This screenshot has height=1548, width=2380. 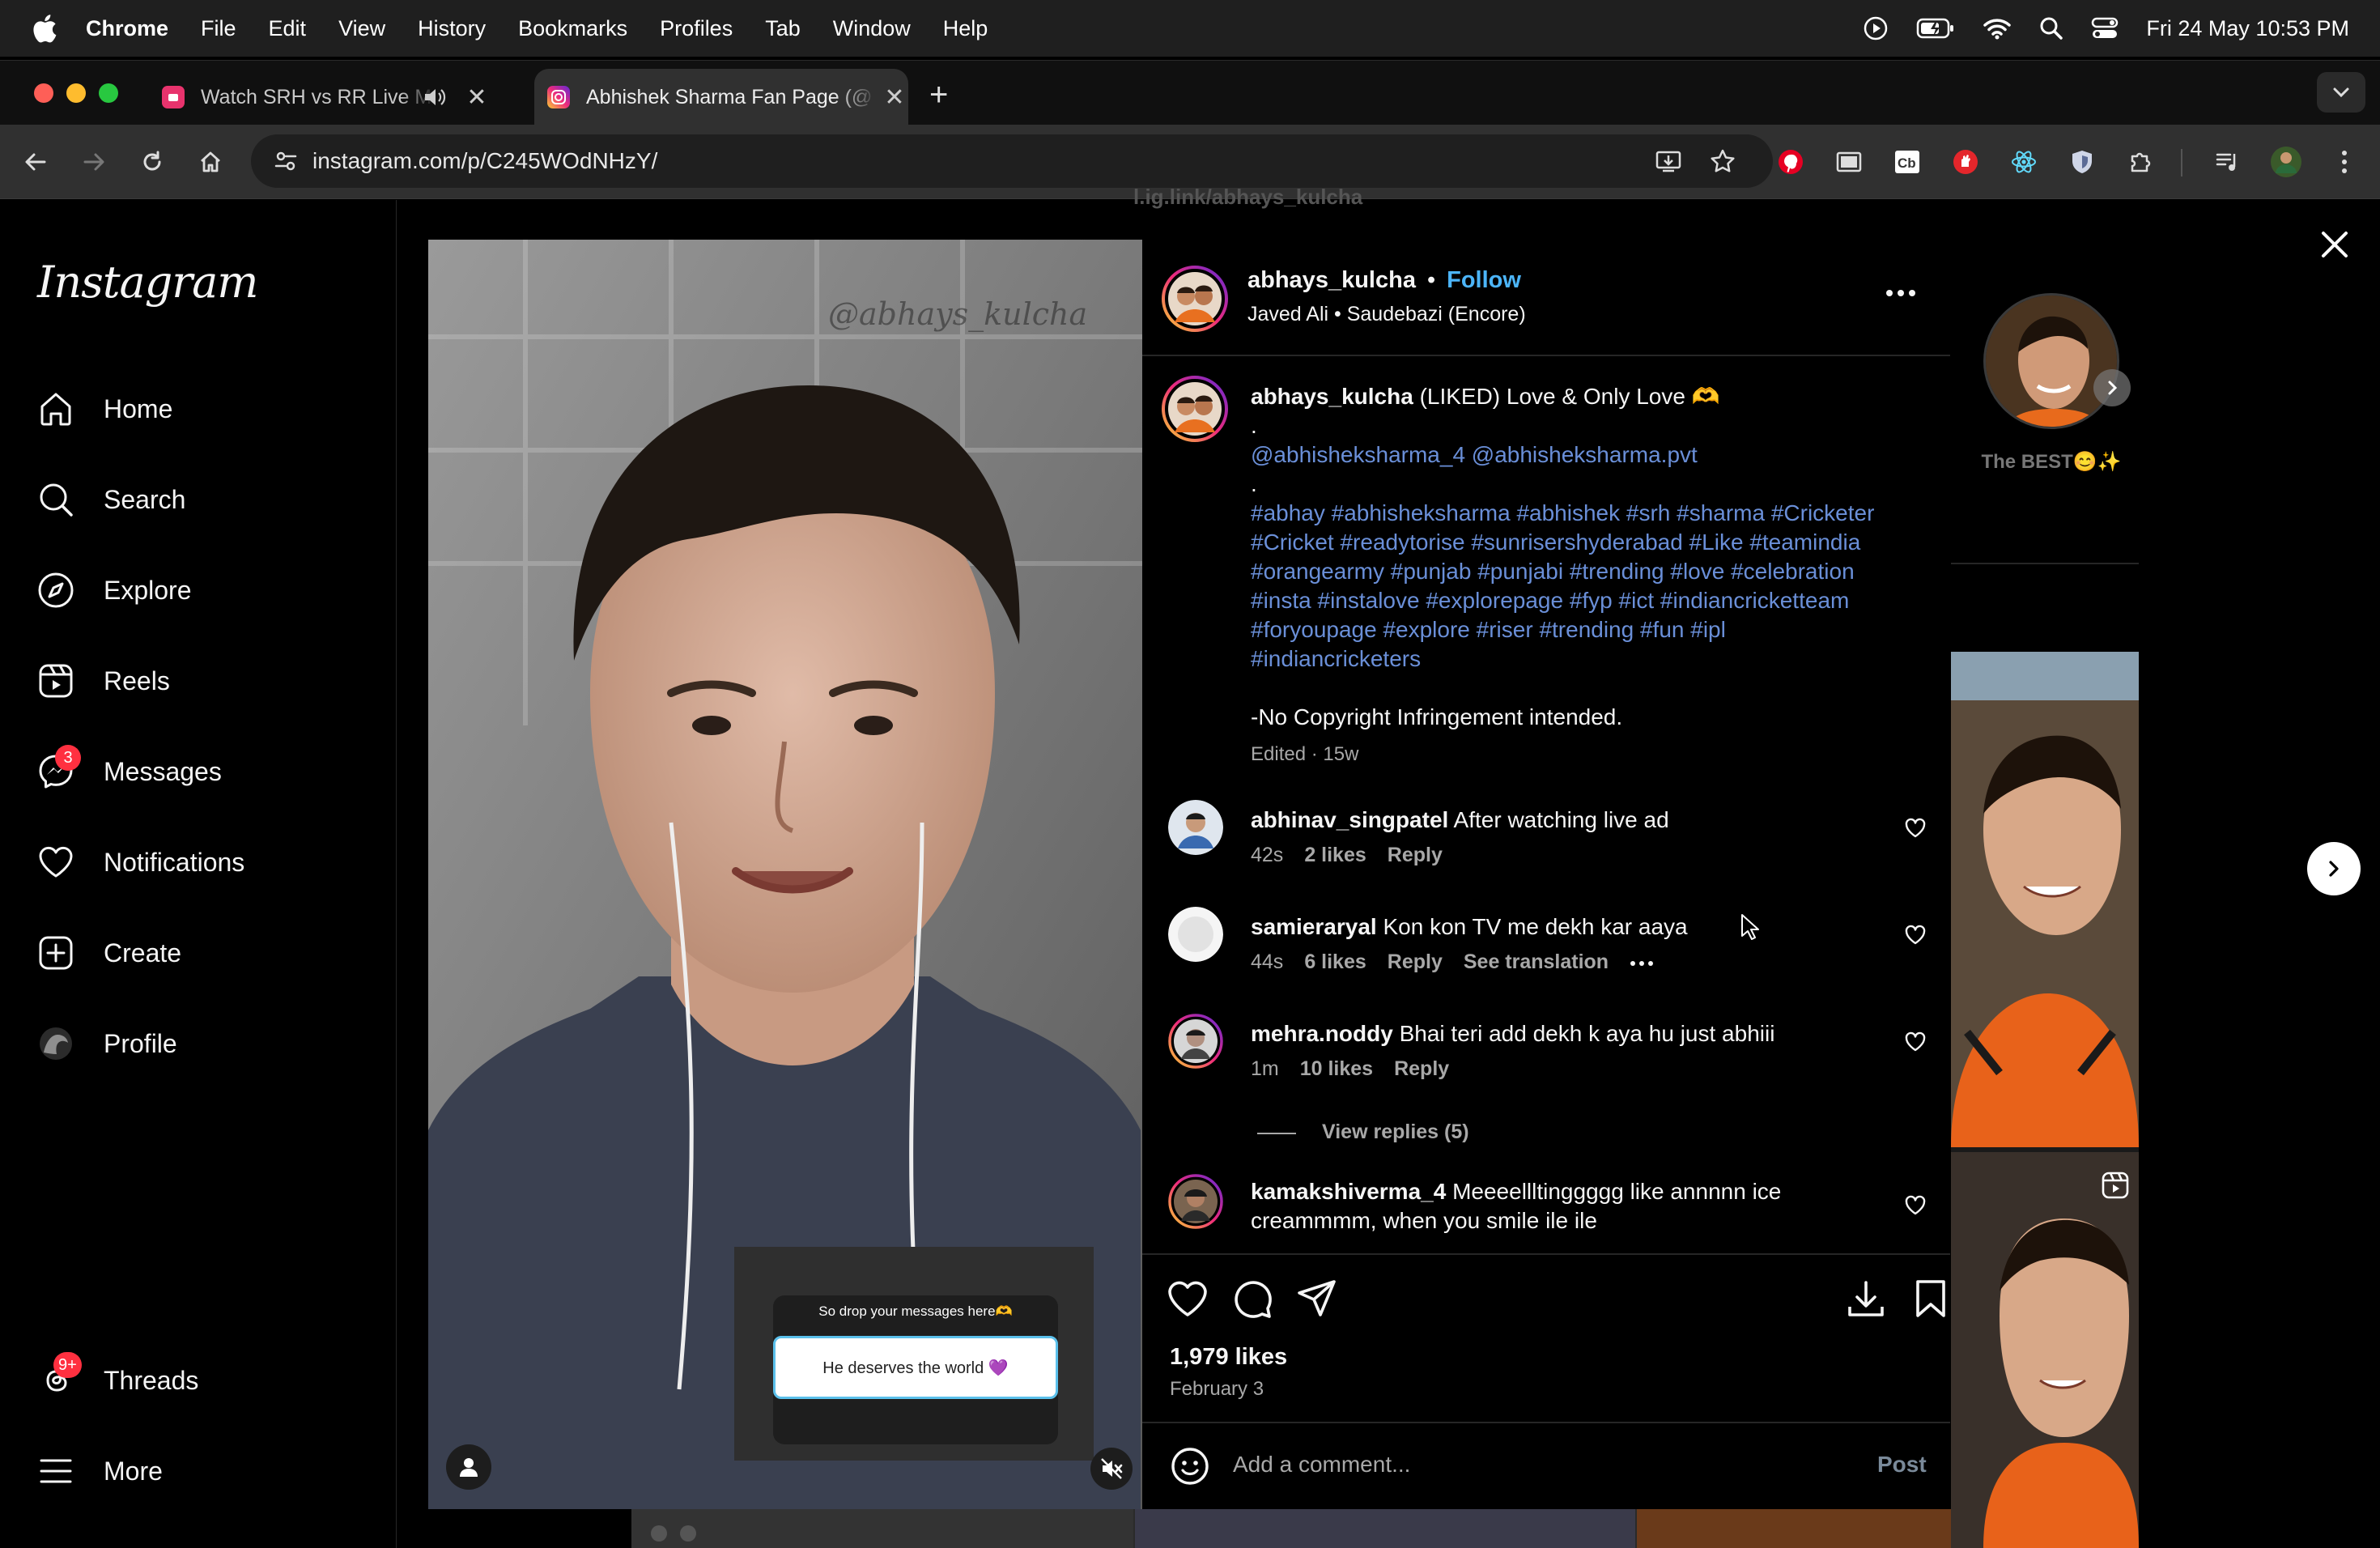 I want to click on download-icon, so click(x=1866, y=1299).